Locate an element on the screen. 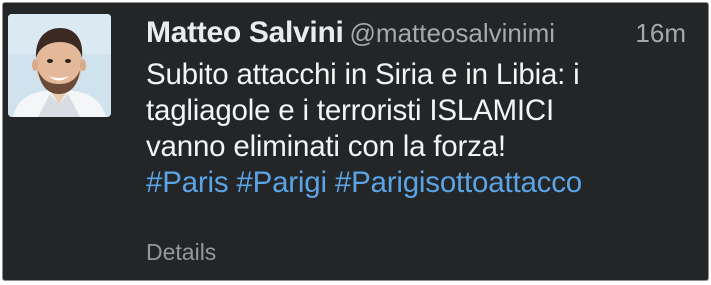 The width and height of the screenshot is (711, 285). author-display-name: Matteo Salvini is located at coordinates (245, 32).